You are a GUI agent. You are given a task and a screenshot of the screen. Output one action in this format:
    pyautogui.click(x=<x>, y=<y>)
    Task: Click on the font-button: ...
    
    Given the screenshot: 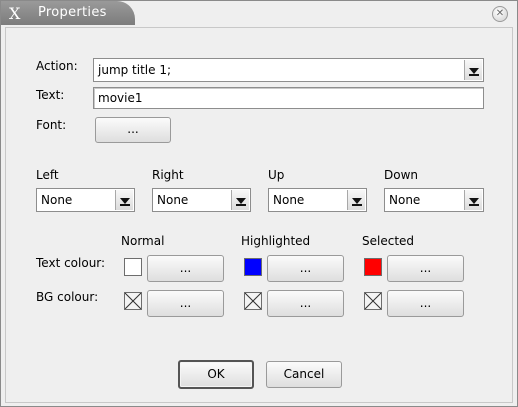 What is the action you would take?
    pyautogui.click(x=133, y=130)
    